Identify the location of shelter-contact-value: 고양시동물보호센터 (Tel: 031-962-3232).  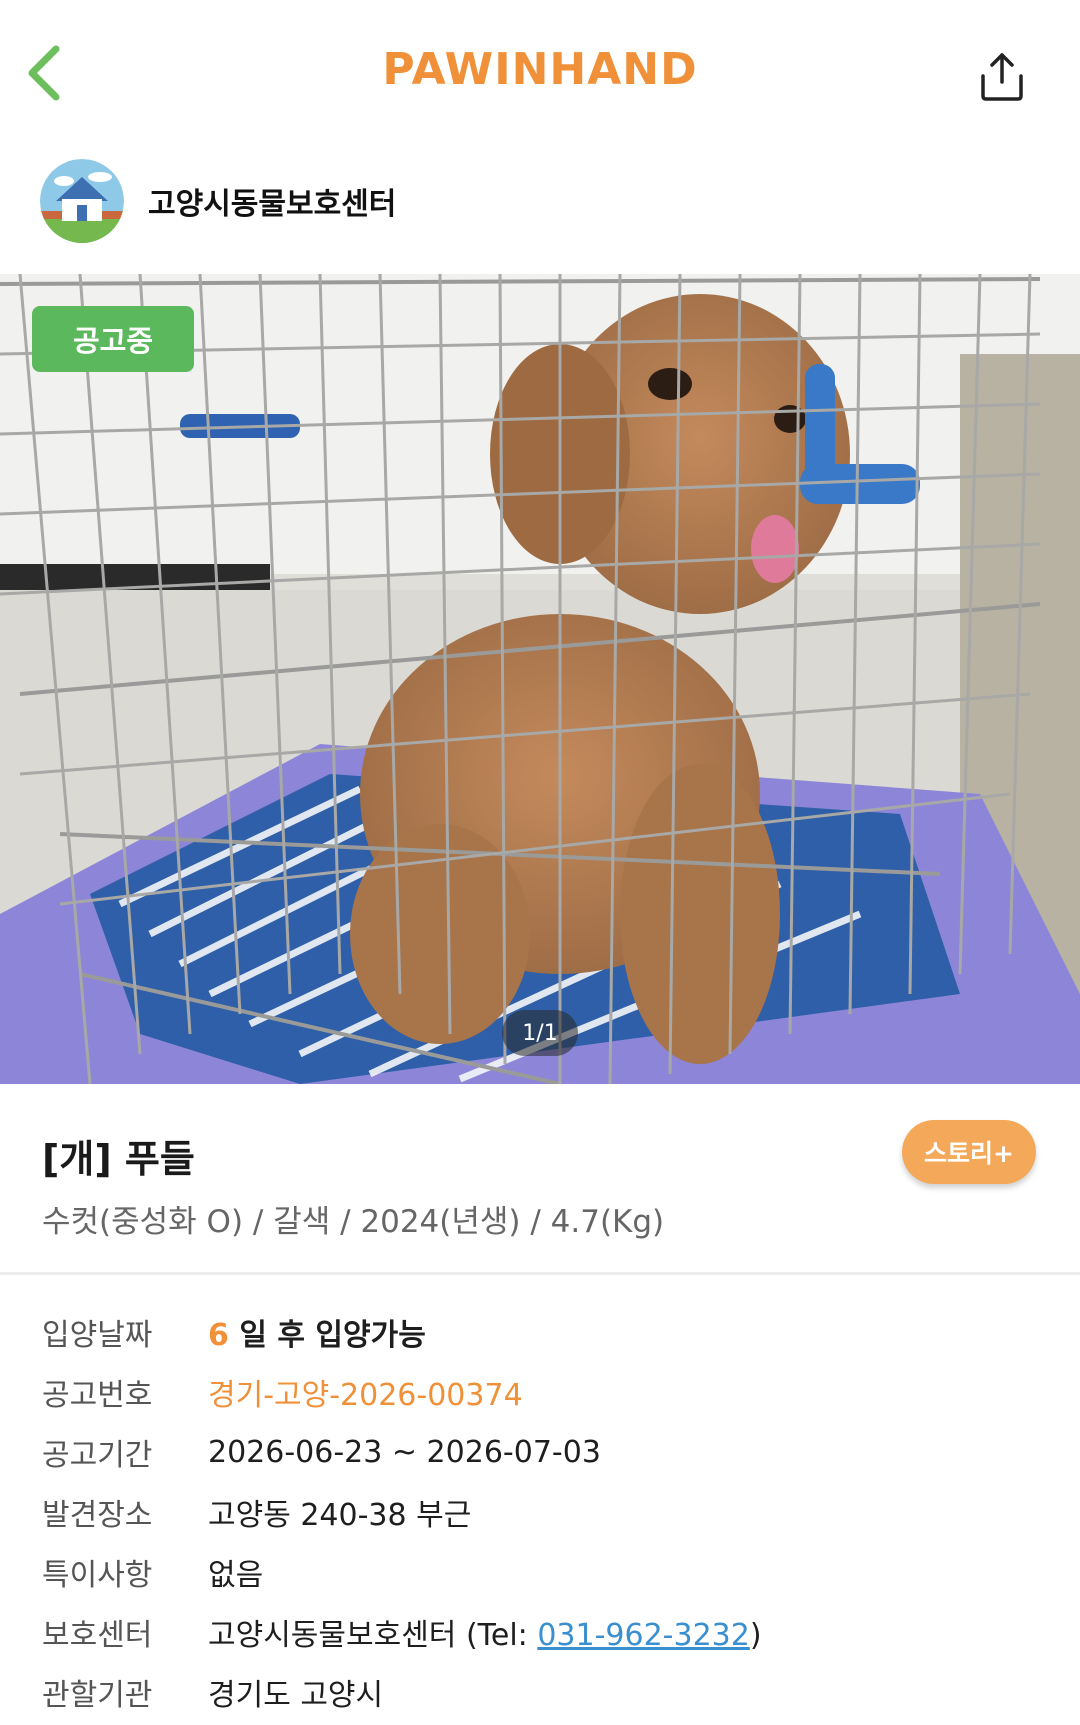
(485, 1632).